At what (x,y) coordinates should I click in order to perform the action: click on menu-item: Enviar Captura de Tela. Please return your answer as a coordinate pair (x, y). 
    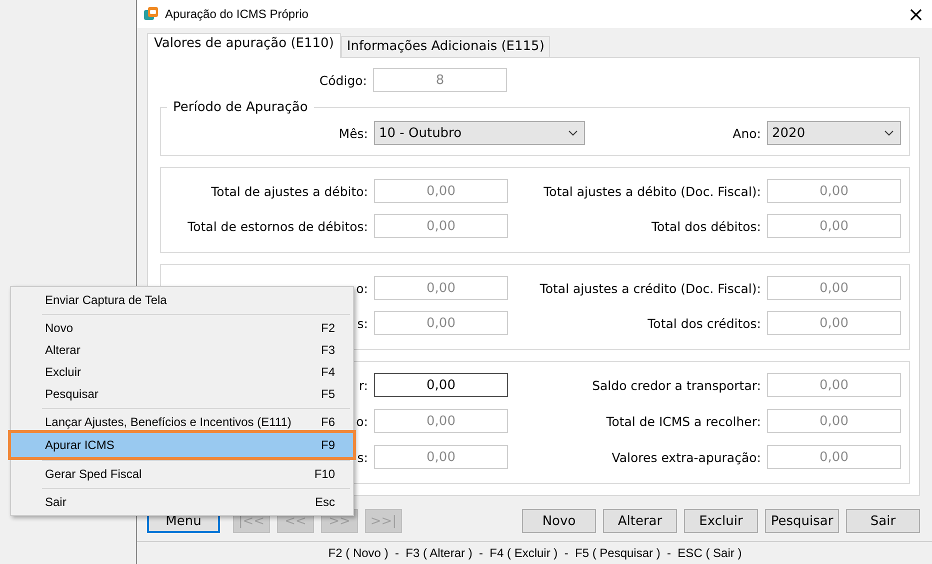
    Looking at the image, I should click on (182, 300).